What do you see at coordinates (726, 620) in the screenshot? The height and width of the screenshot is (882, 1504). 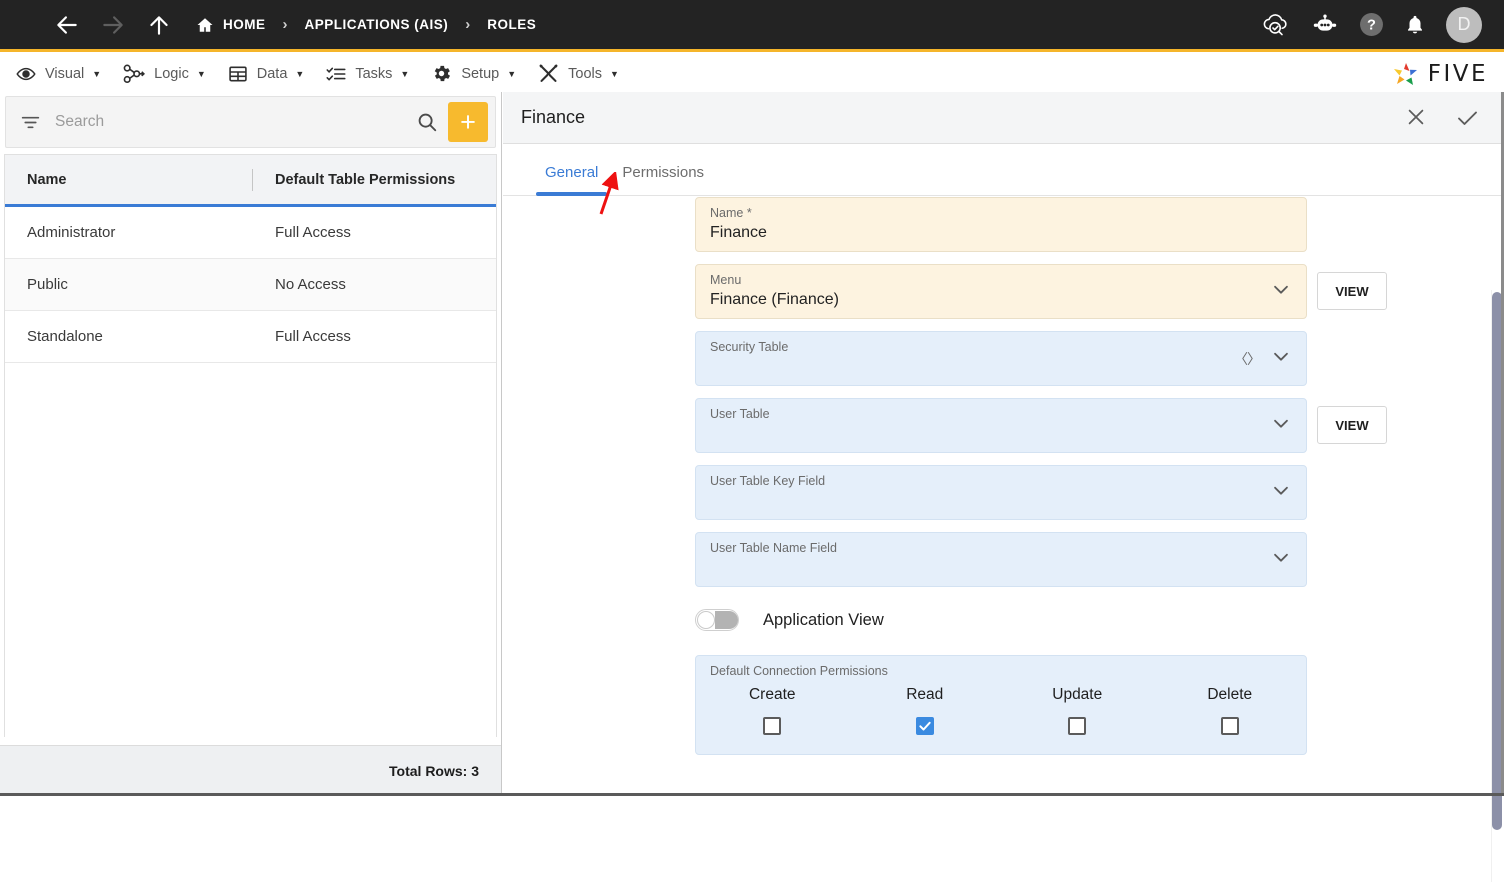 I see `toggle-track` at bounding box center [726, 620].